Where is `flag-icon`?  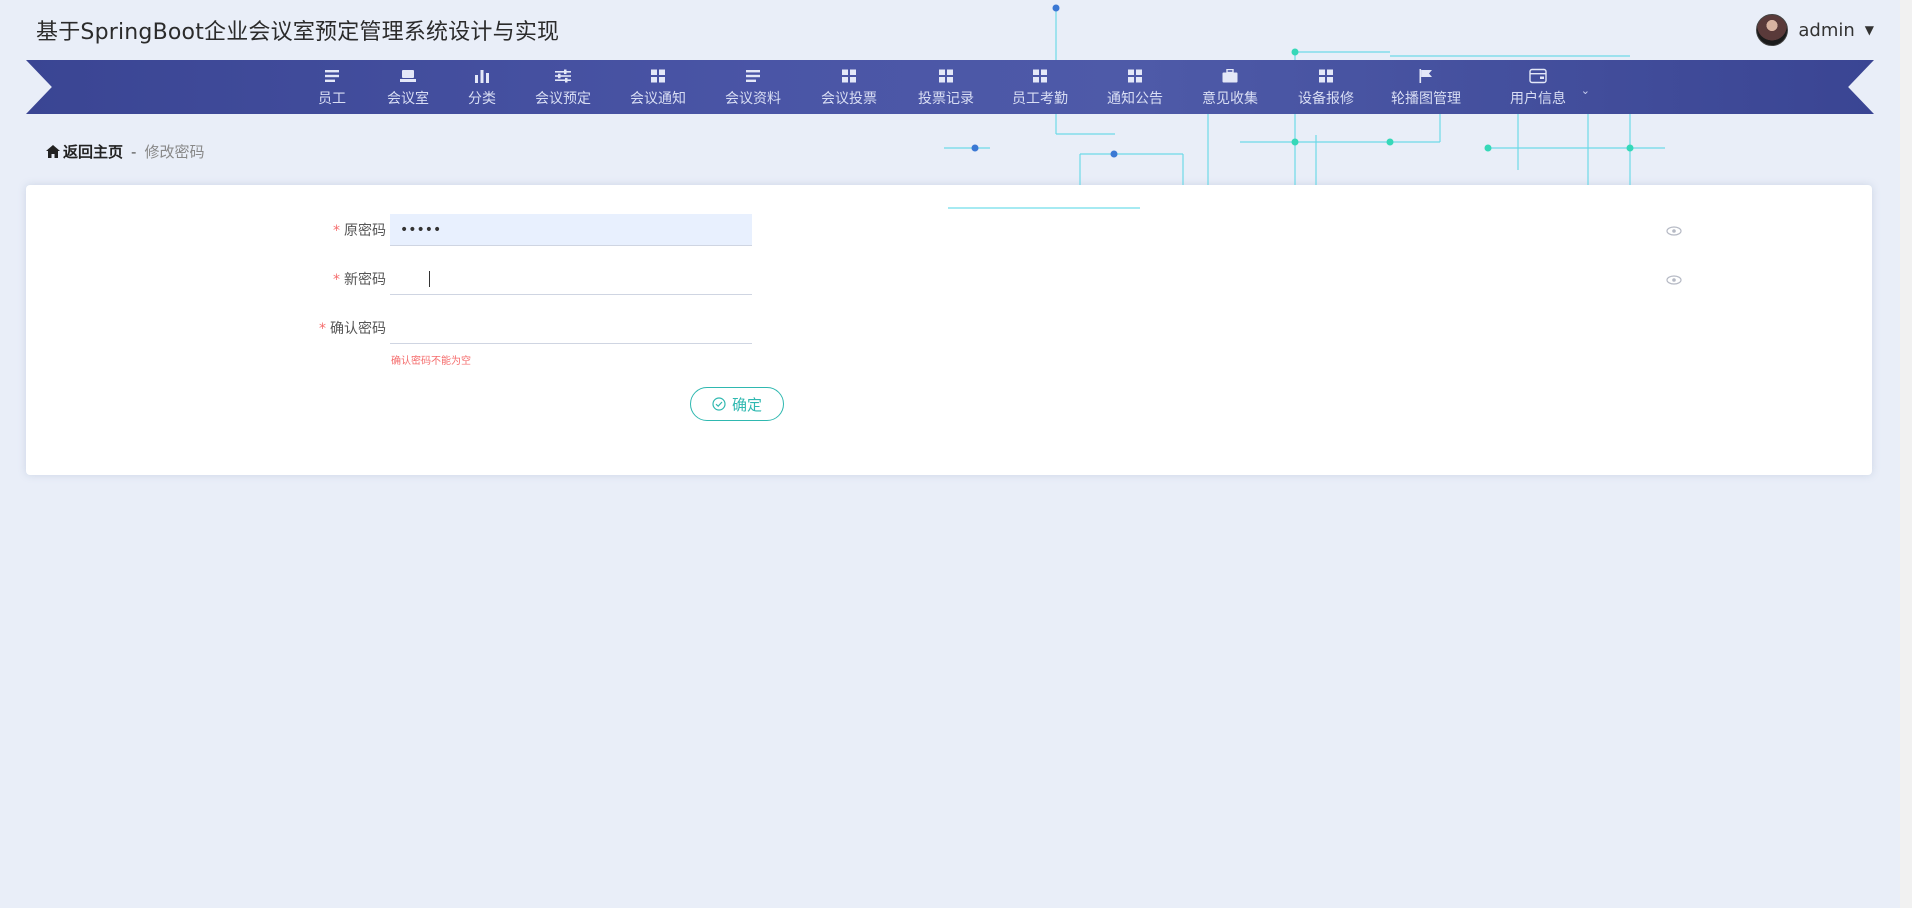 flag-icon is located at coordinates (1426, 76).